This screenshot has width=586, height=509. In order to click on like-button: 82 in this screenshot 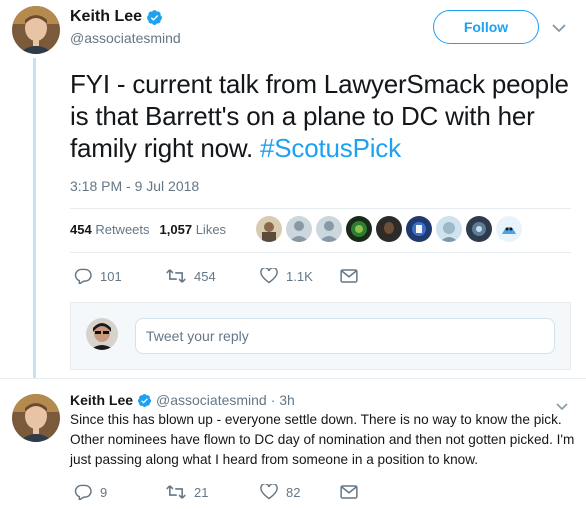, I will do `click(300, 492)`.